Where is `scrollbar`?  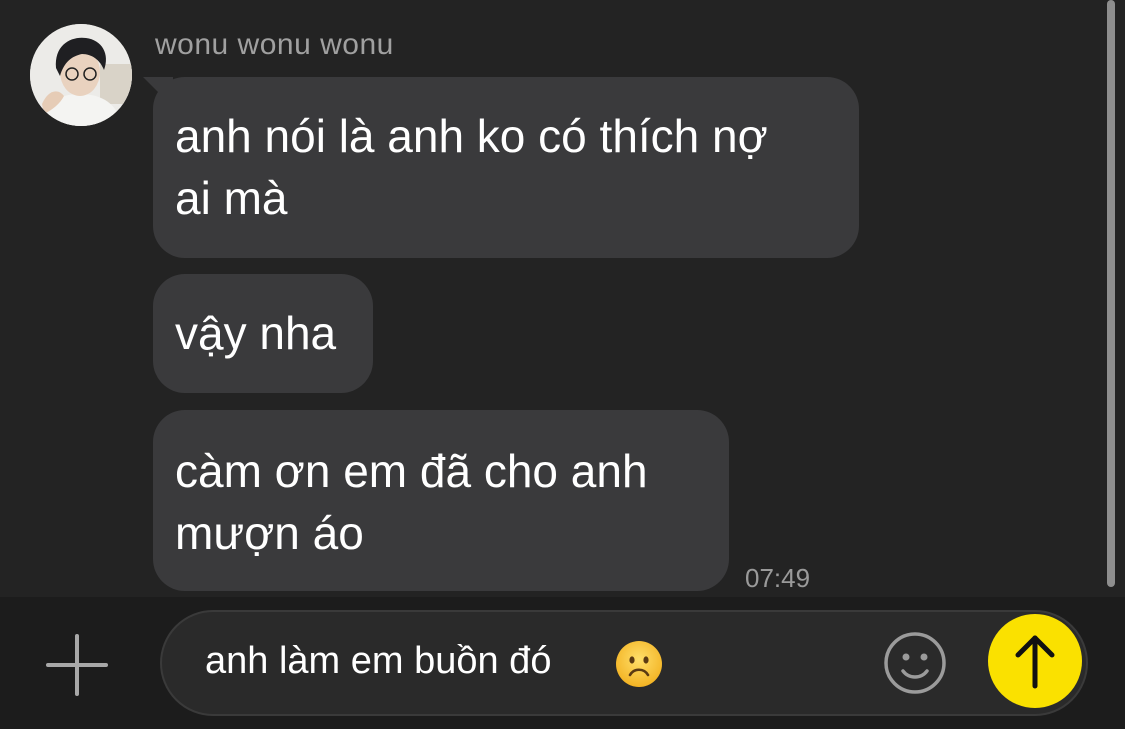 scrollbar is located at coordinates (1111, 293).